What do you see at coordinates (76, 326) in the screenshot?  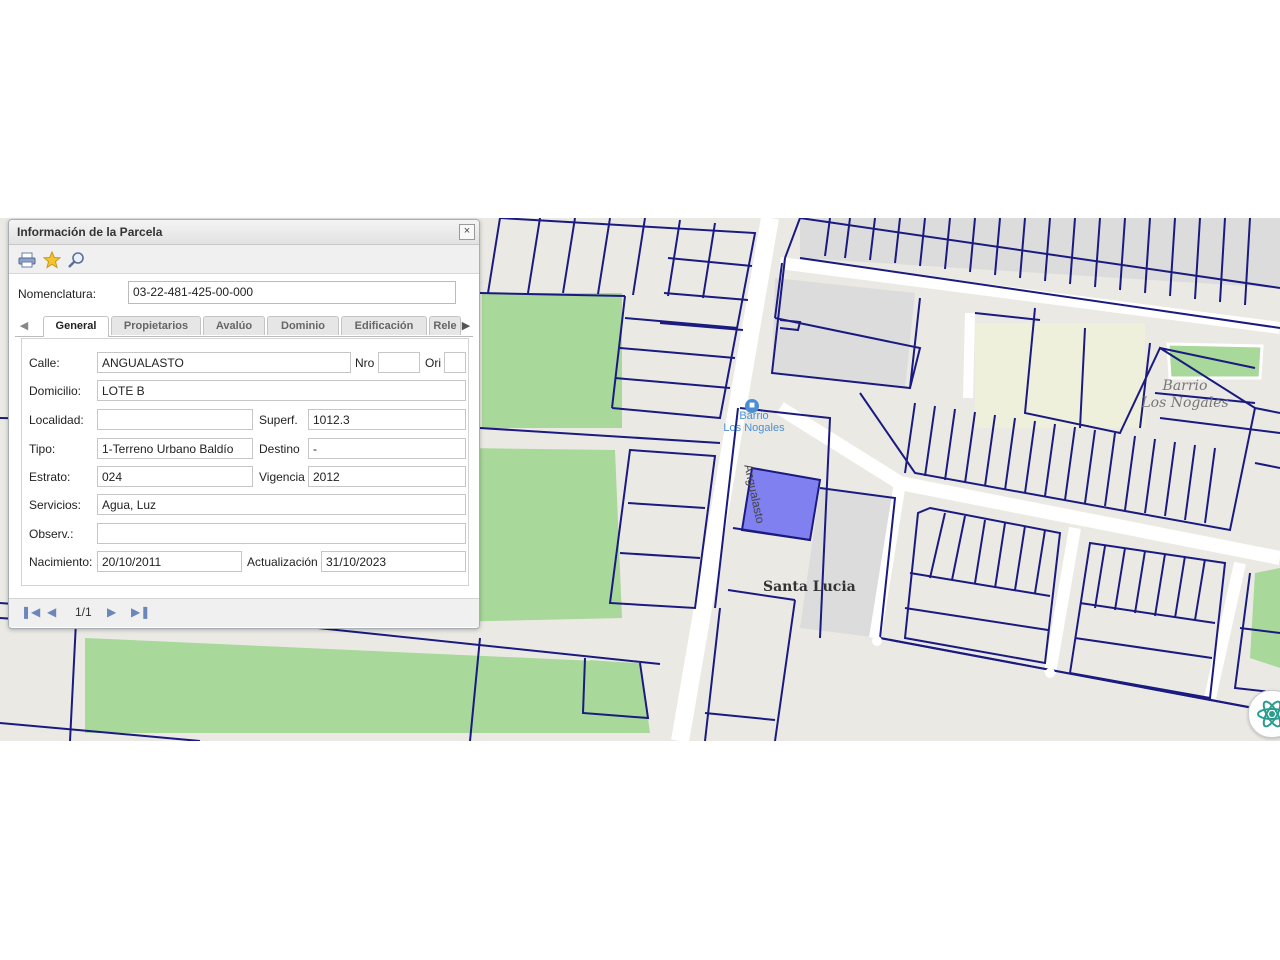 I see `tab-general: General` at bounding box center [76, 326].